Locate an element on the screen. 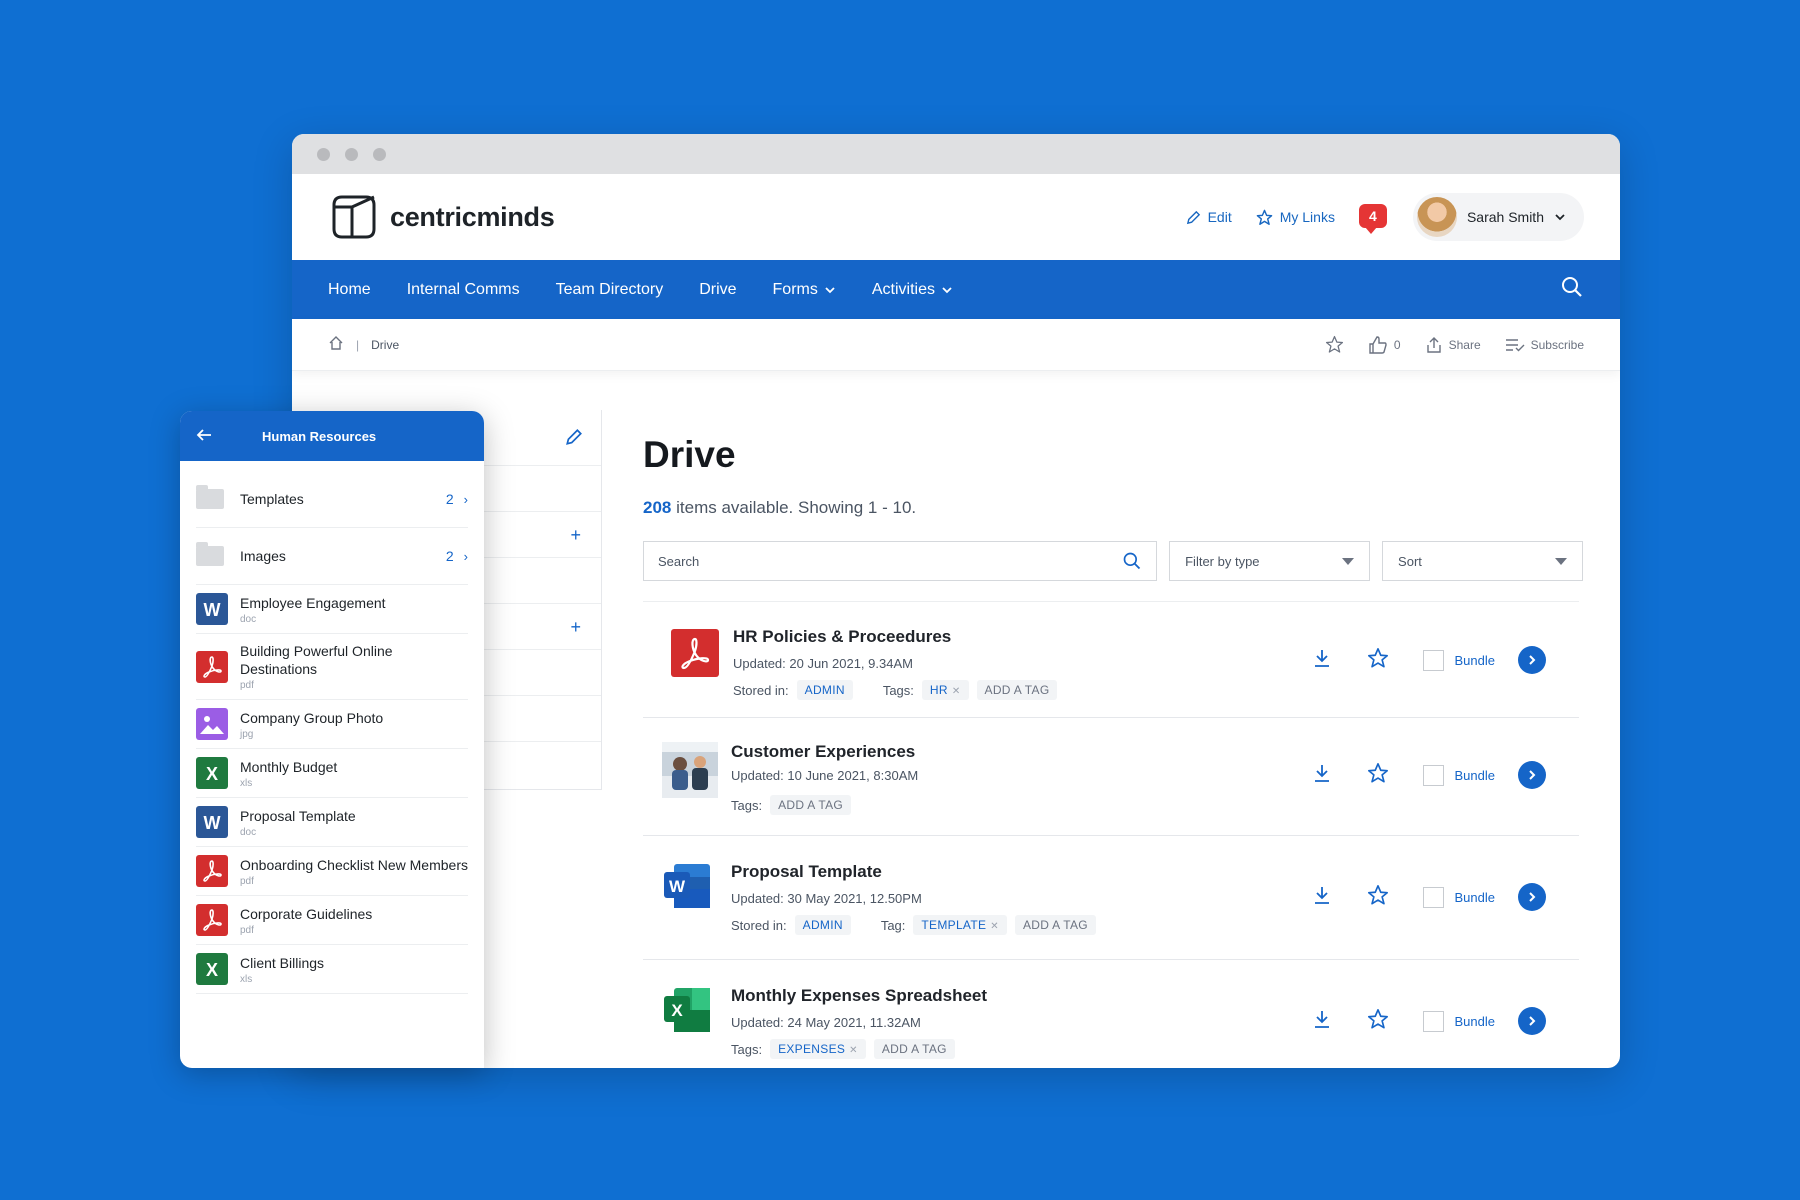 The width and height of the screenshot is (1800, 1200). chevron-right-icon is located at coordinates (1532, 660).